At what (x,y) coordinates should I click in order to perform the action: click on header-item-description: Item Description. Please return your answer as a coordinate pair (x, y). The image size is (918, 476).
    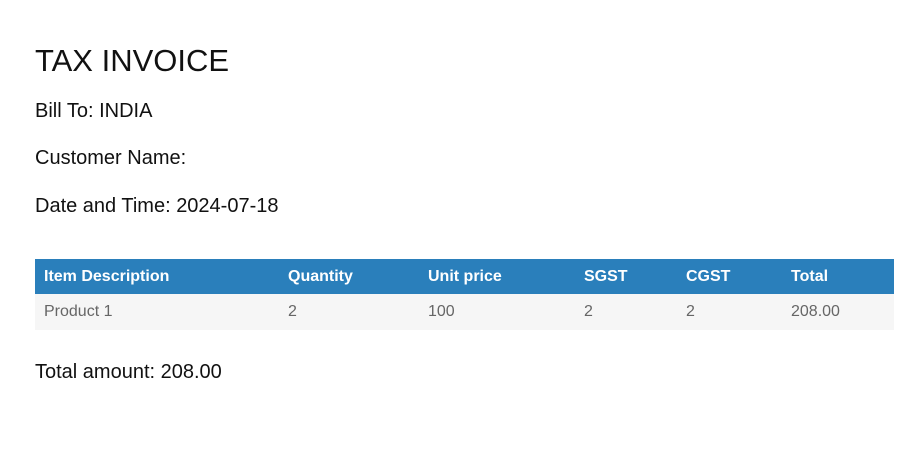
    Looking at the image, I should click on (157, 276).